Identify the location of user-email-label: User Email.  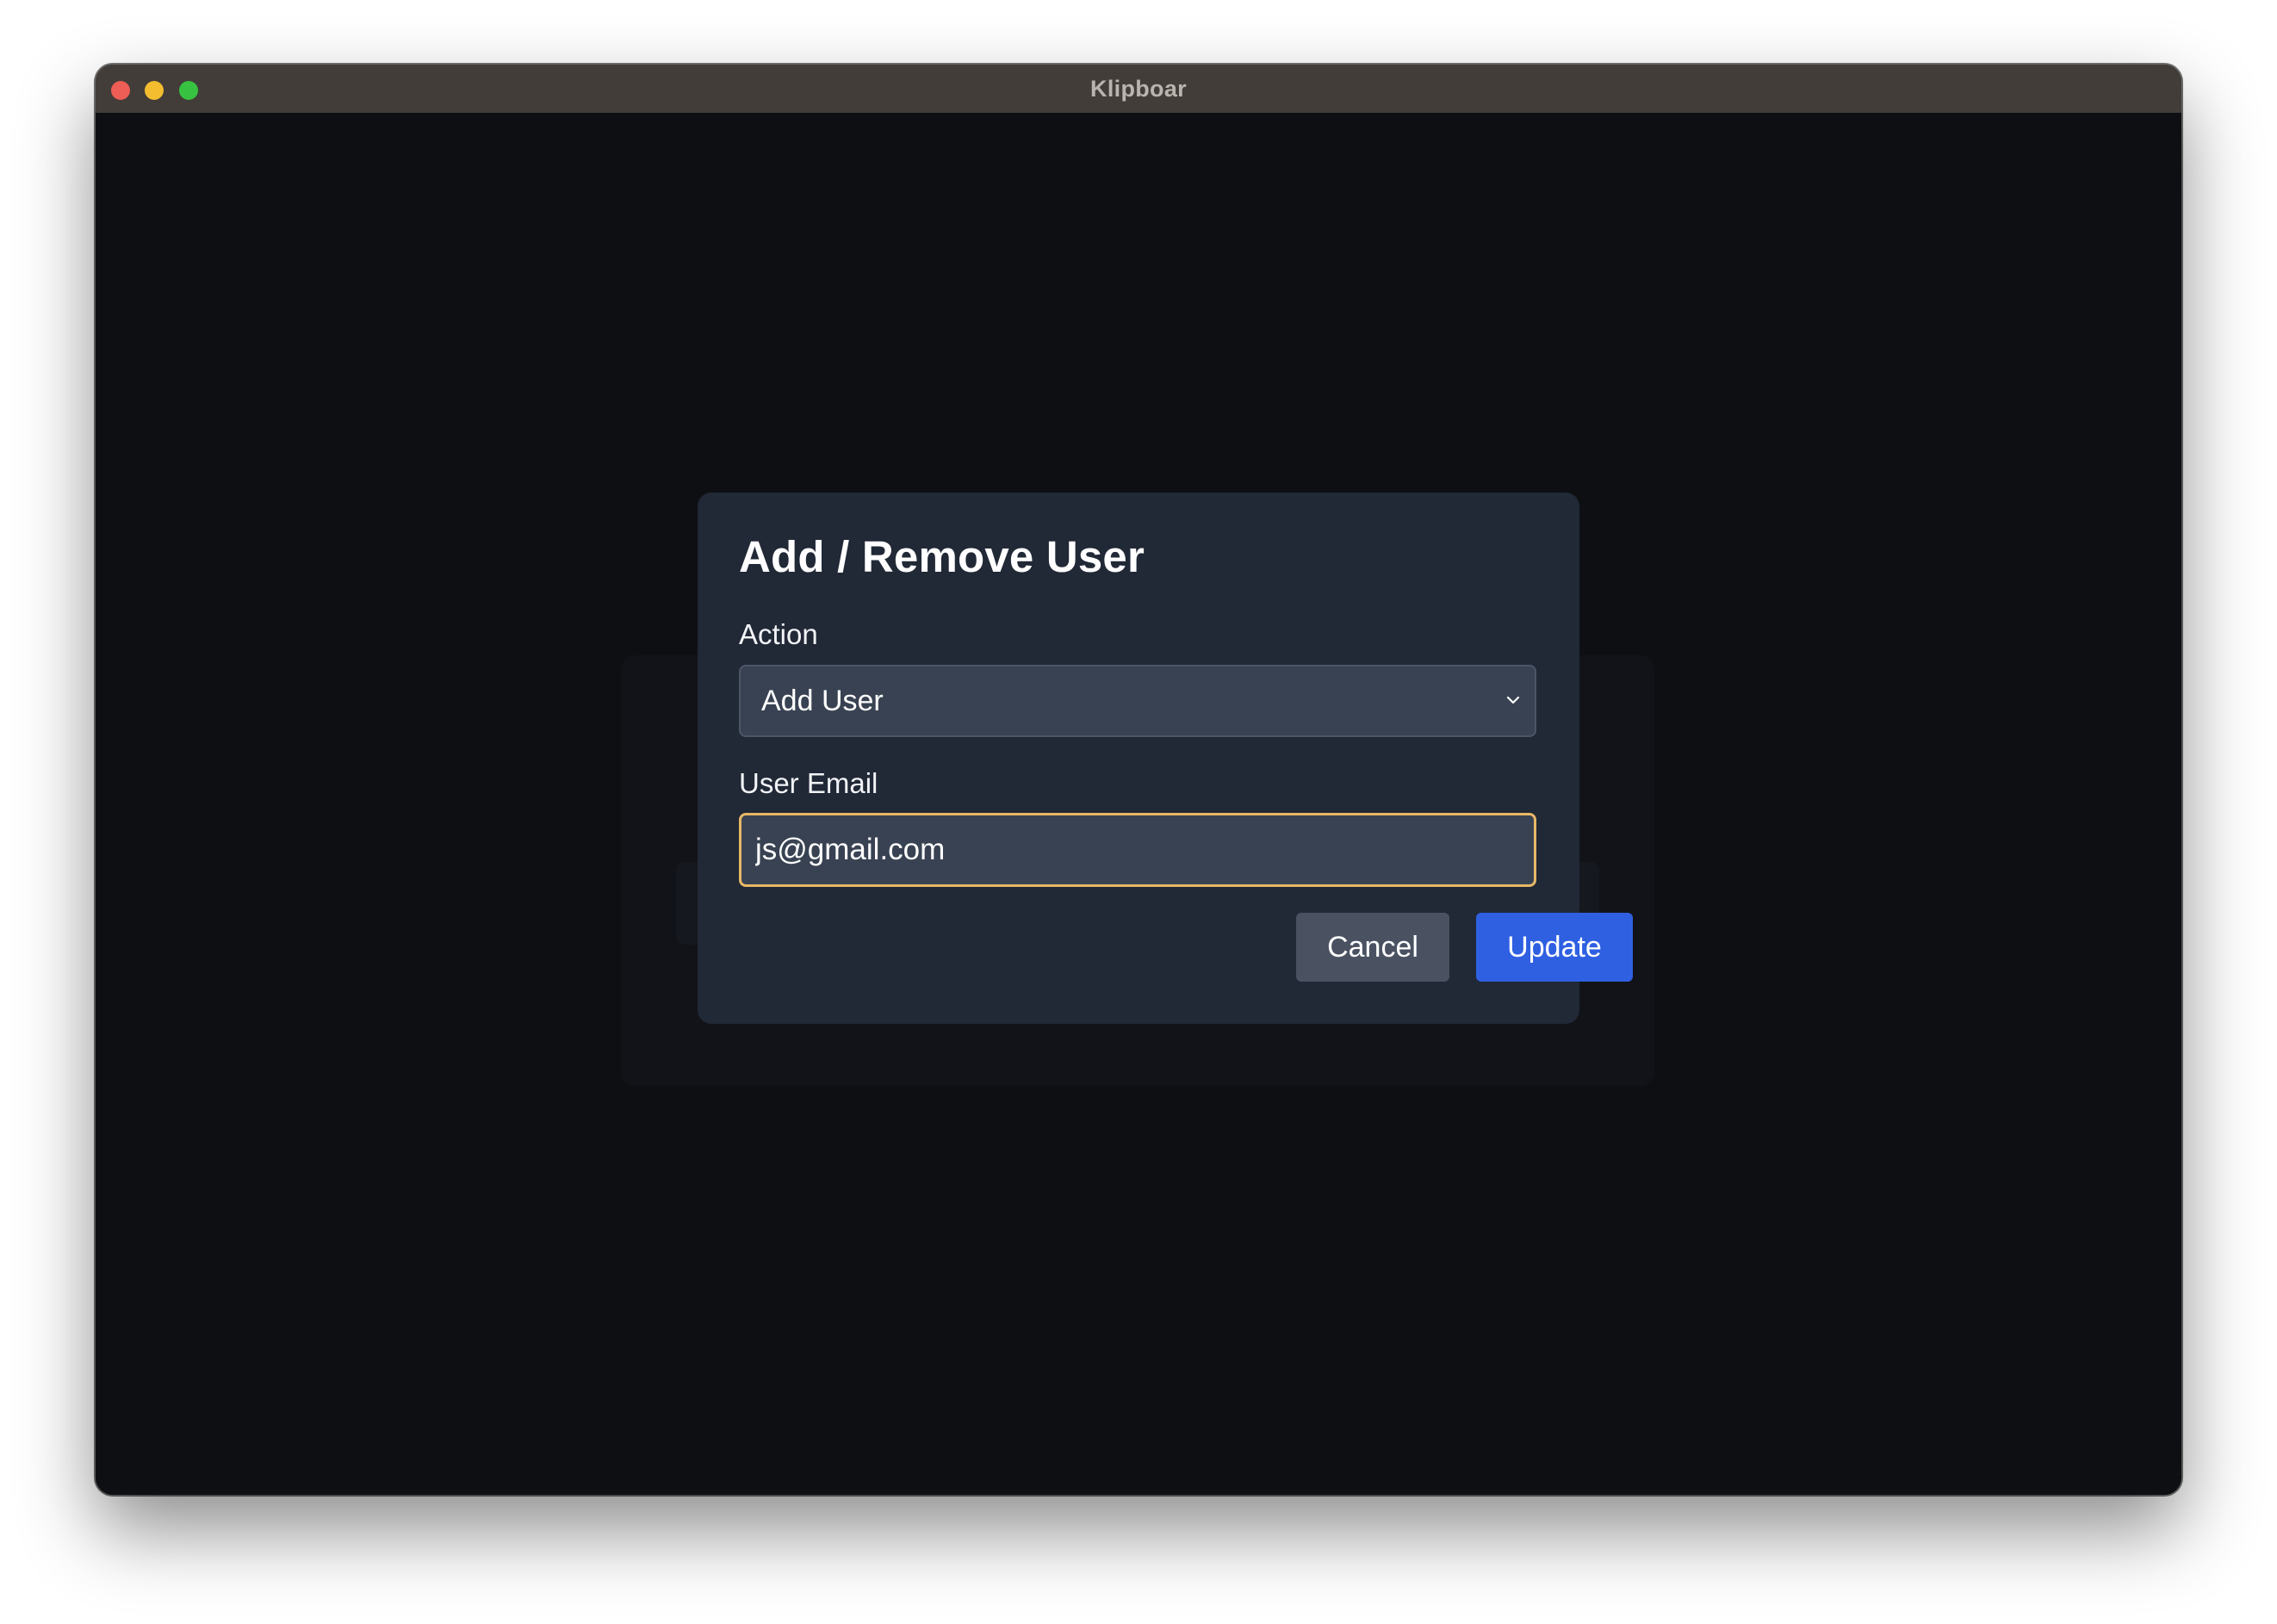
(808, 783).